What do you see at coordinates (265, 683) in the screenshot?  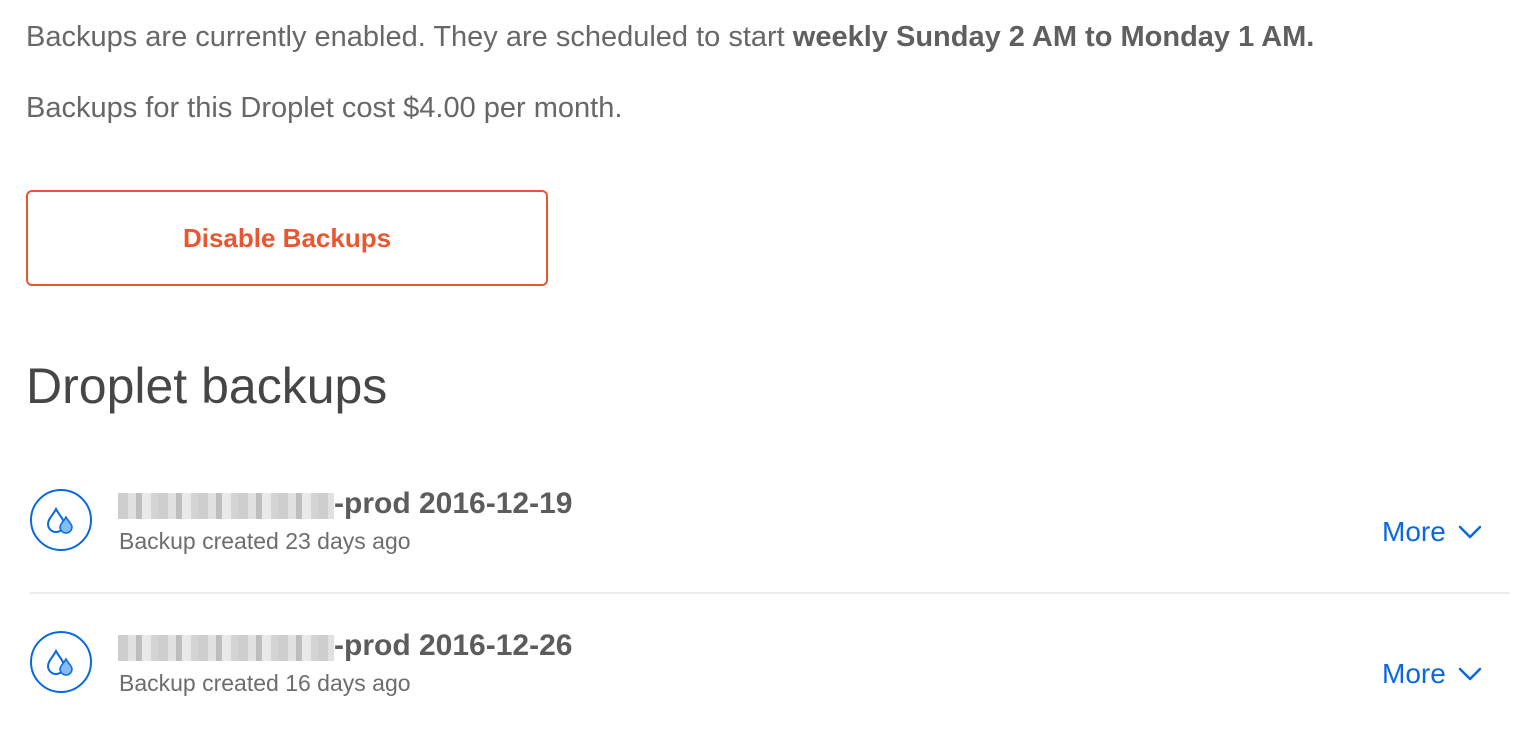 I see `backup-created-text: Backup created 16 days ago` at bounding box center [265, 683].